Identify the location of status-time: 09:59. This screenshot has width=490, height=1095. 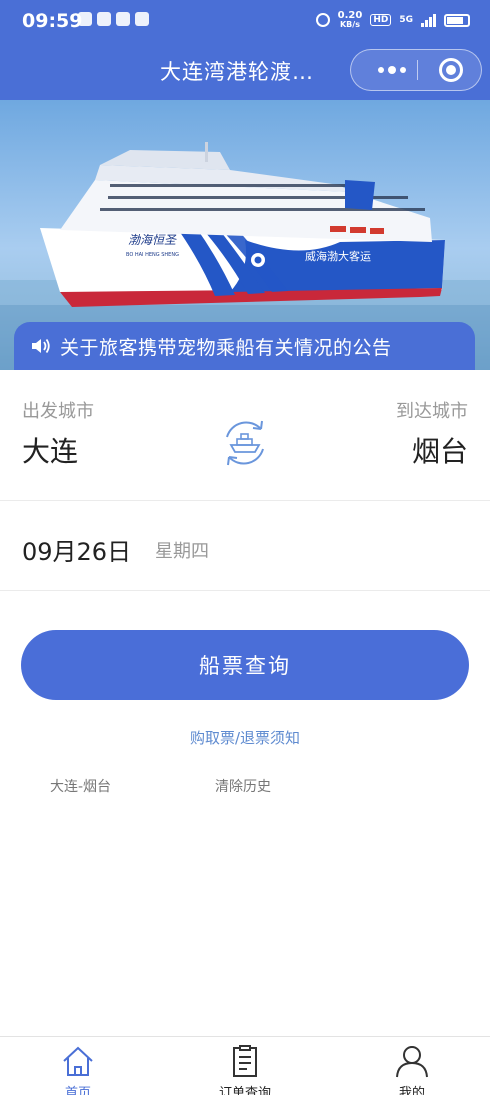
(52, 21).